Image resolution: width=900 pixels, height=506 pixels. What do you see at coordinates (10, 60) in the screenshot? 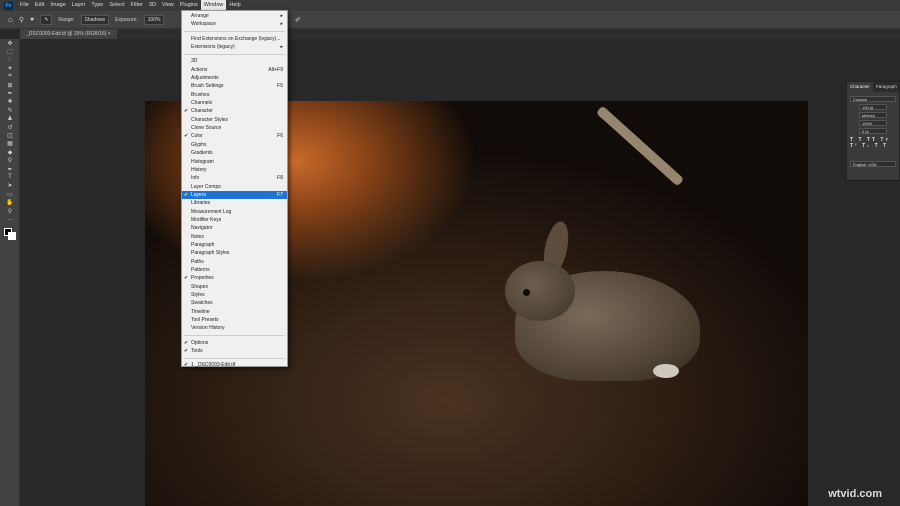
I see `lasso-tool-icon: ◌` at bounding box center [10, 60].